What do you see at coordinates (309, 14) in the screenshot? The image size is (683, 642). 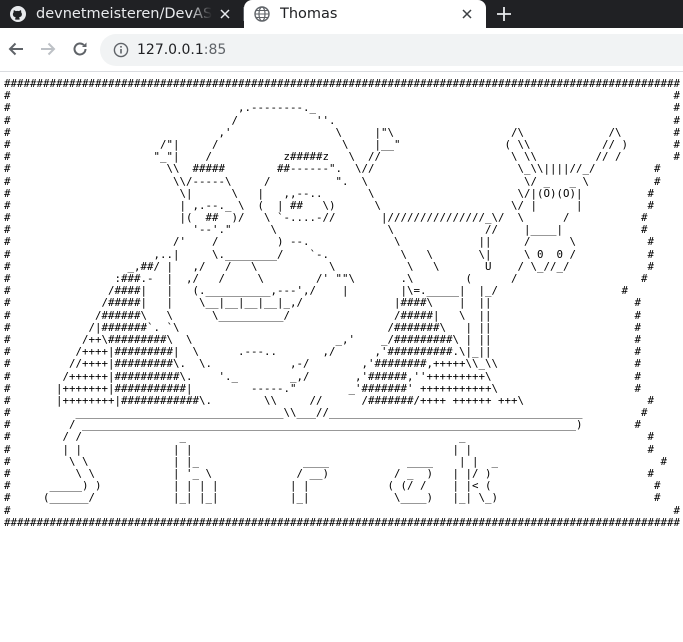 I see `tab-title: Thomas` at bounding box center [309, 14].